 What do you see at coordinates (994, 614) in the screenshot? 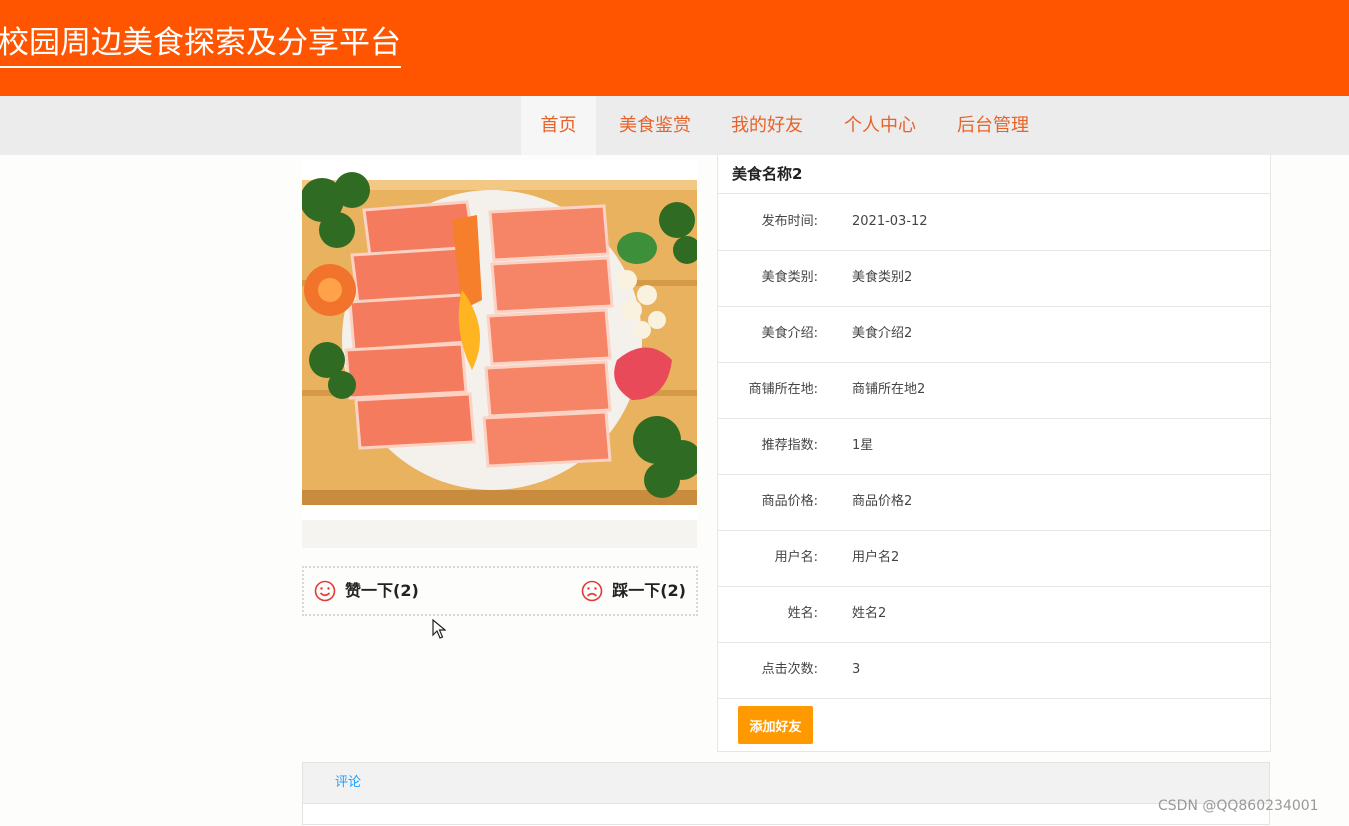
I see `detail-row-name: 姓名: 姓名2` at bounding box center [994, 614].